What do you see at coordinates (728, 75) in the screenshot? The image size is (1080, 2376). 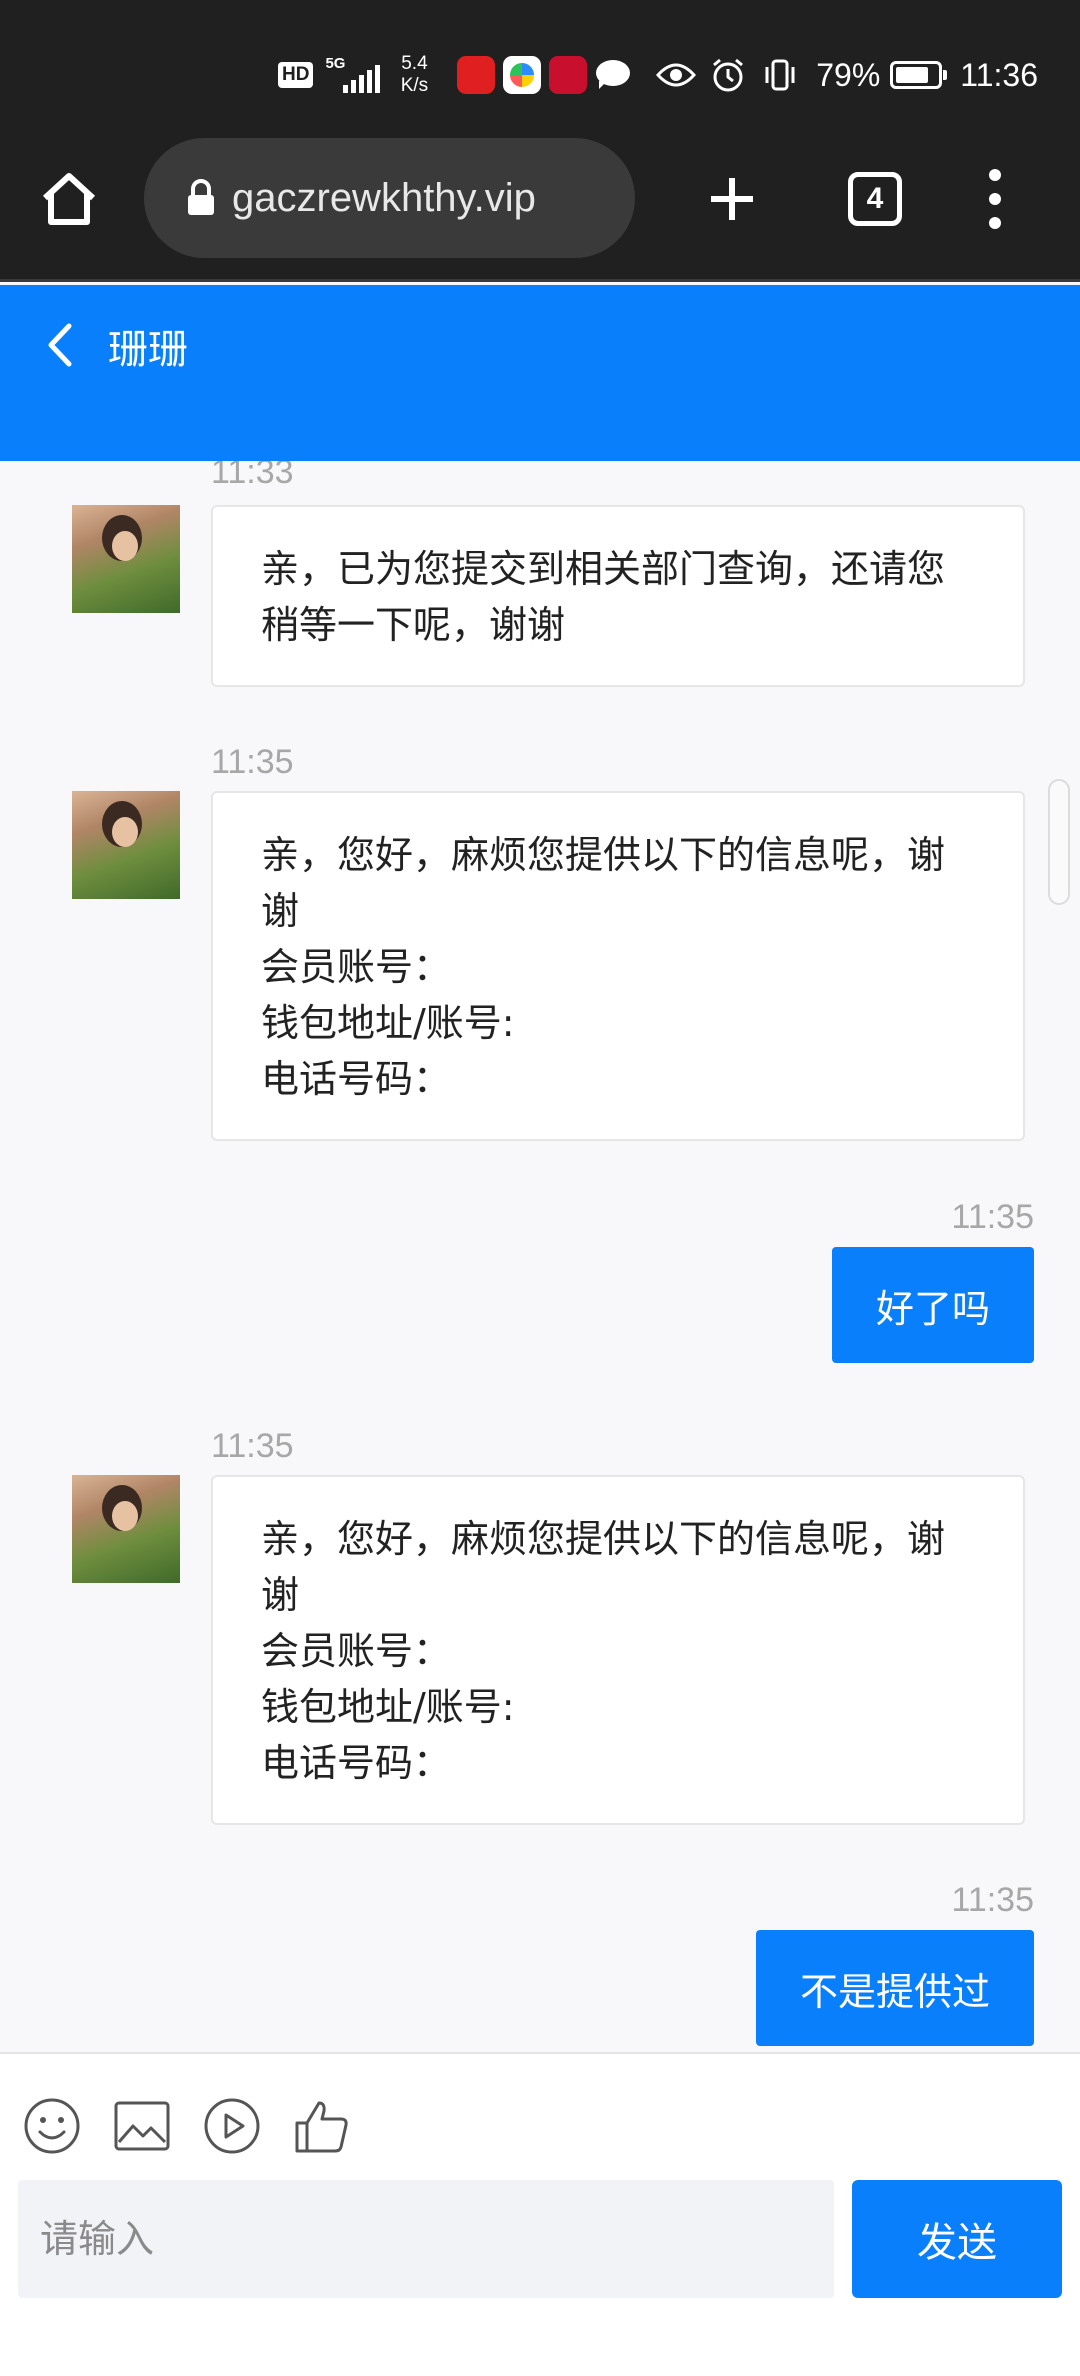 I see `alarm-icon` at bounding box center [728, 75].